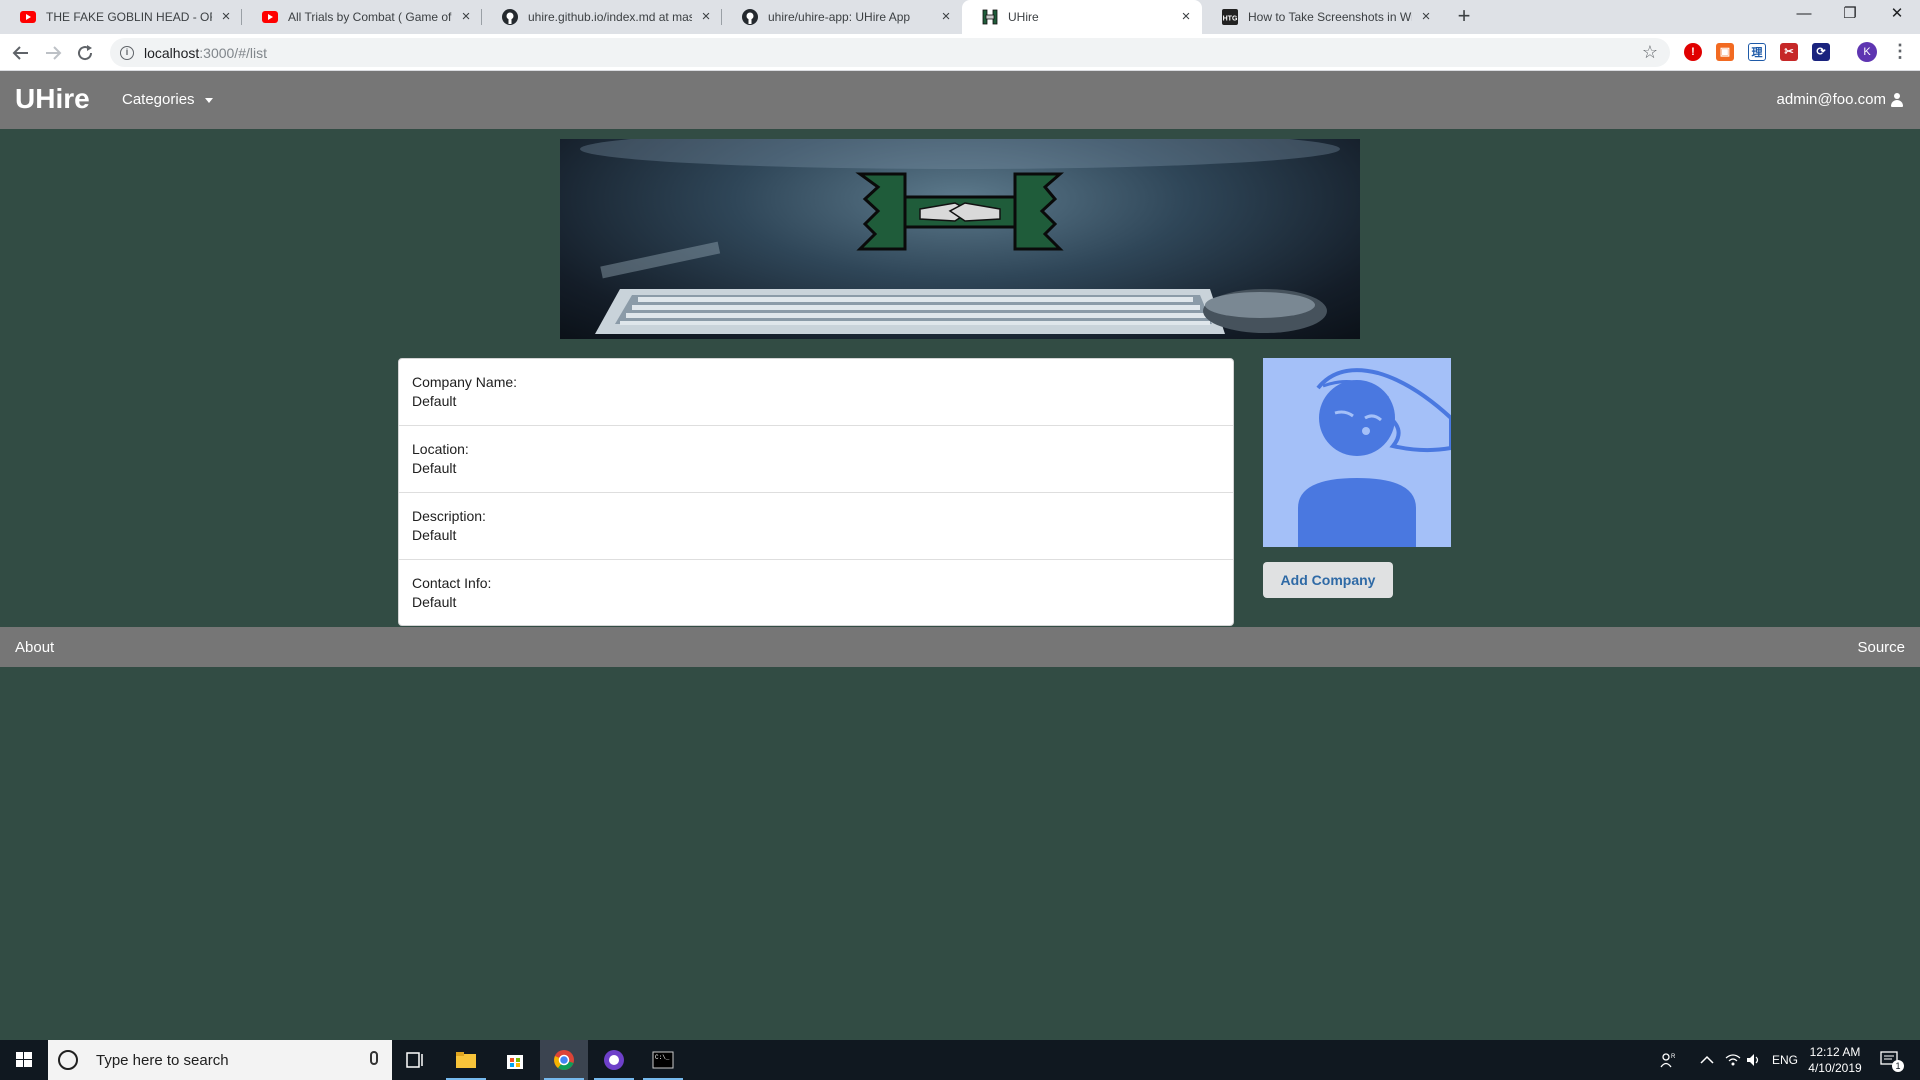 Image resolution: width=1920 pixels, height=1080 pixels. What do you see at coordinates (172, 52) in the screenshot?
I see `url-host: localhost` at bounding box center [172, 52].